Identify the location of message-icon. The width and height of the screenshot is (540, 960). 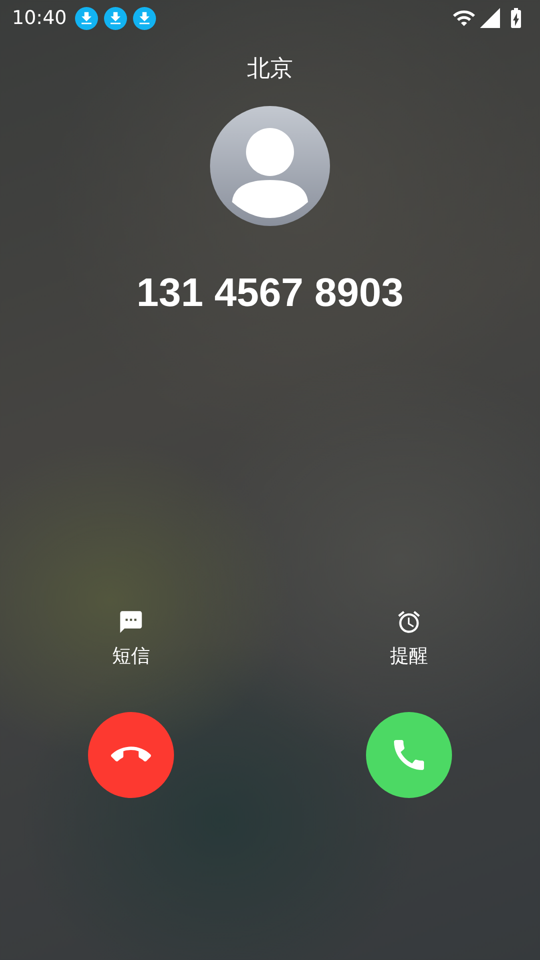
(131, 622).